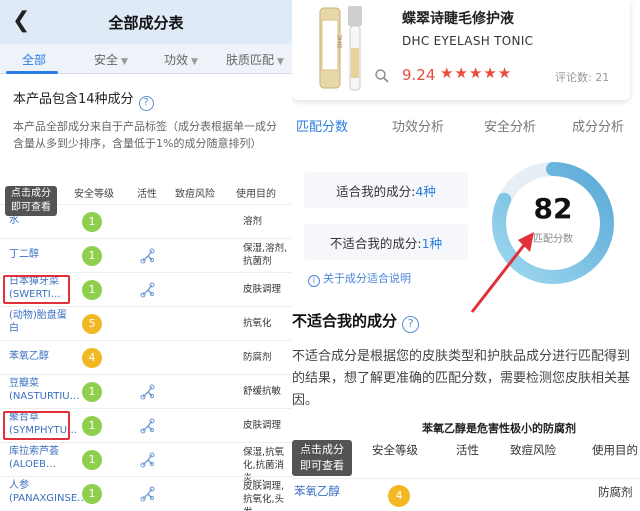 The height and width of the screenshot is (511, 640). What do you see at coordinates (553, 208) in the screenshot?
I see `match-score-value: 82` at bounding box center [553, 208].